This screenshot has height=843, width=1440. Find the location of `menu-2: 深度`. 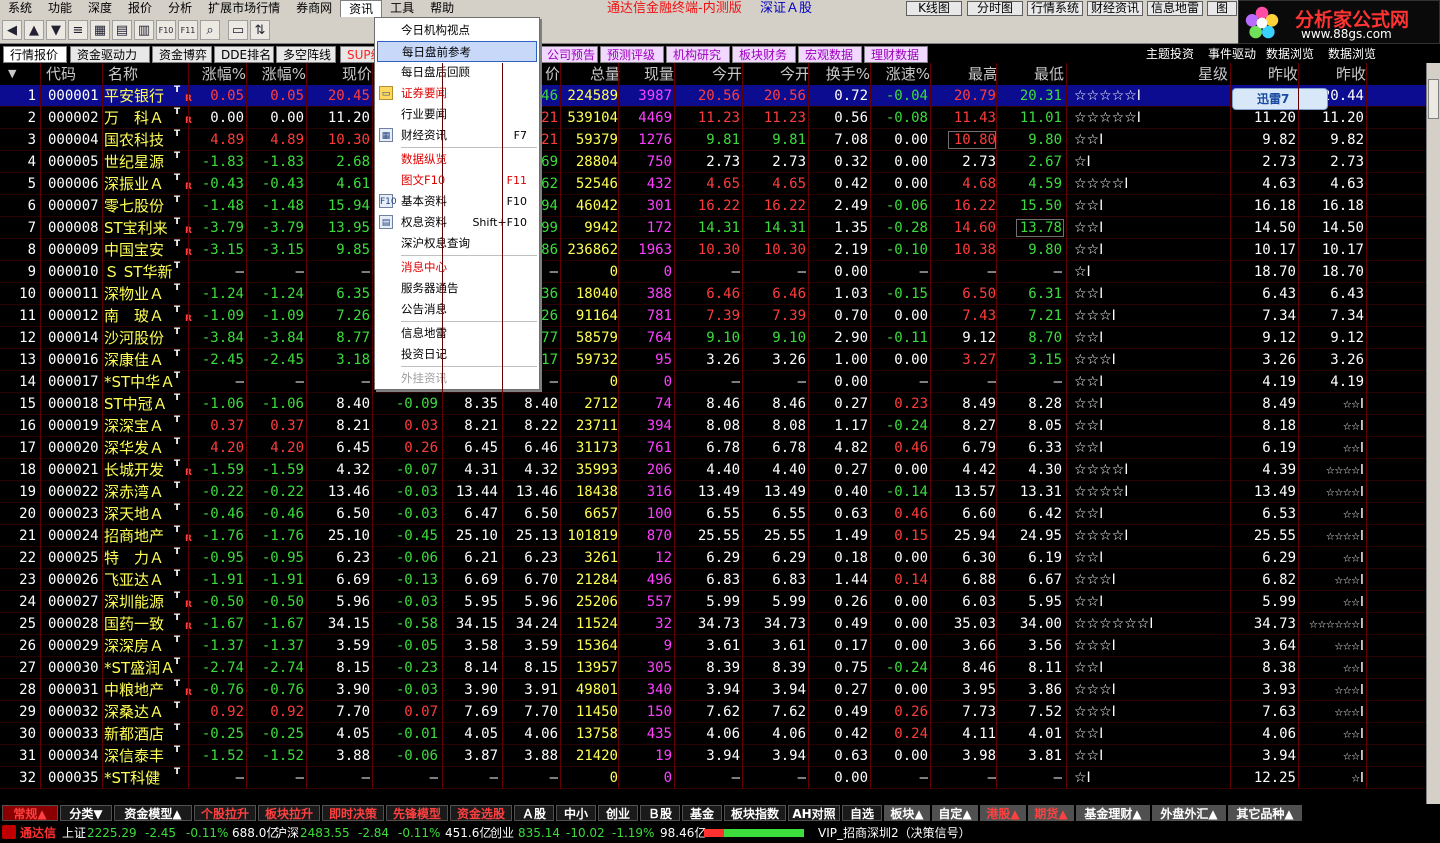

menu-2: 深度 is located at coordinates (100, 8).